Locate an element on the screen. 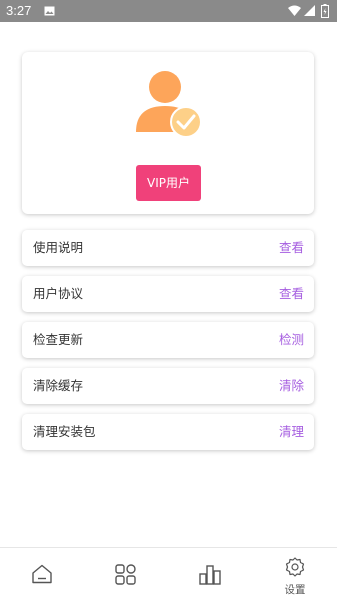  menu-item-label: 用户协议 is located at coordinates (58, 293).